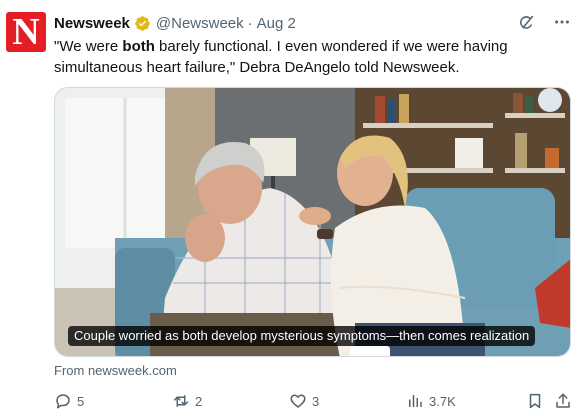  I want to click on tweet-header: Newsweek @Newsweek · Aug 2, so click(175, 23).